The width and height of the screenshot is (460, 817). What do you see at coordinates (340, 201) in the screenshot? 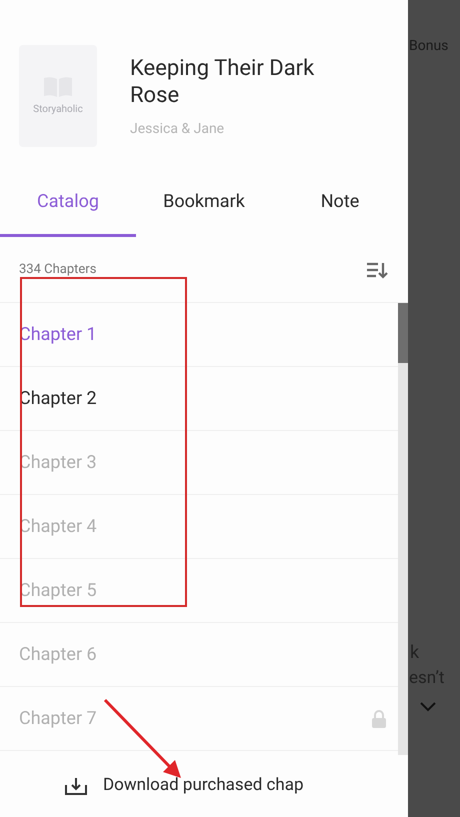
I see `tab: Note` at bounding box center [340, 201].